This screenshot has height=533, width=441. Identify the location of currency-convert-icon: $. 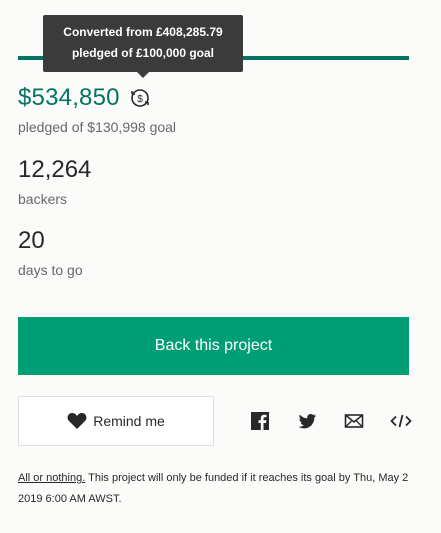
(140, 98).